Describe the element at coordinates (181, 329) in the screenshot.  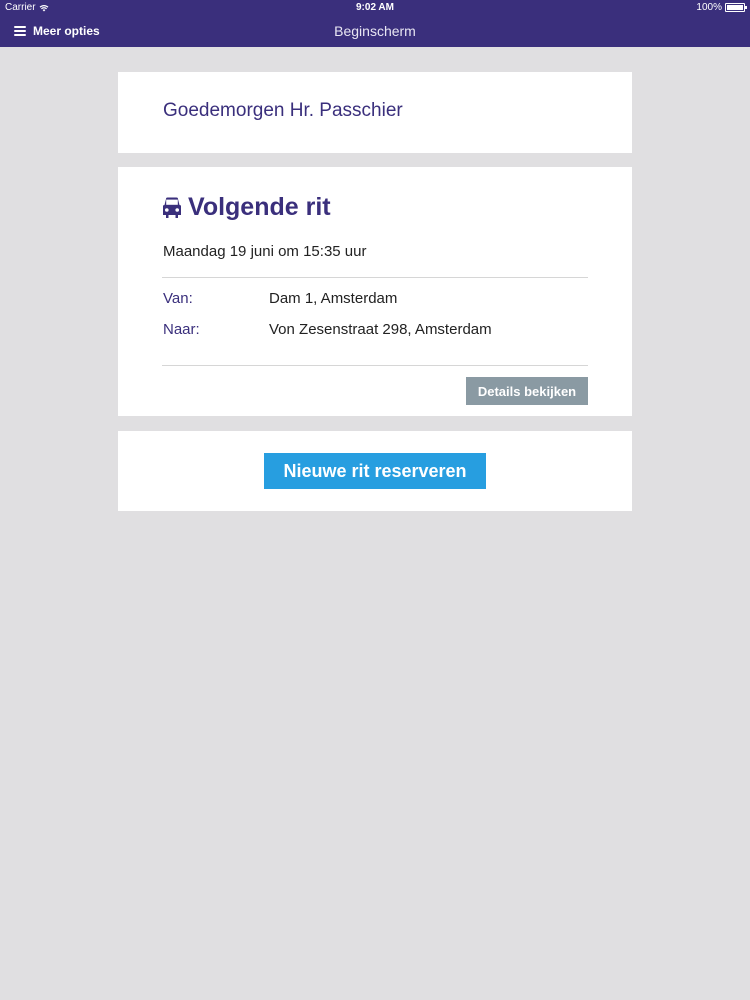
I see `to-label: Naar:` at that location.